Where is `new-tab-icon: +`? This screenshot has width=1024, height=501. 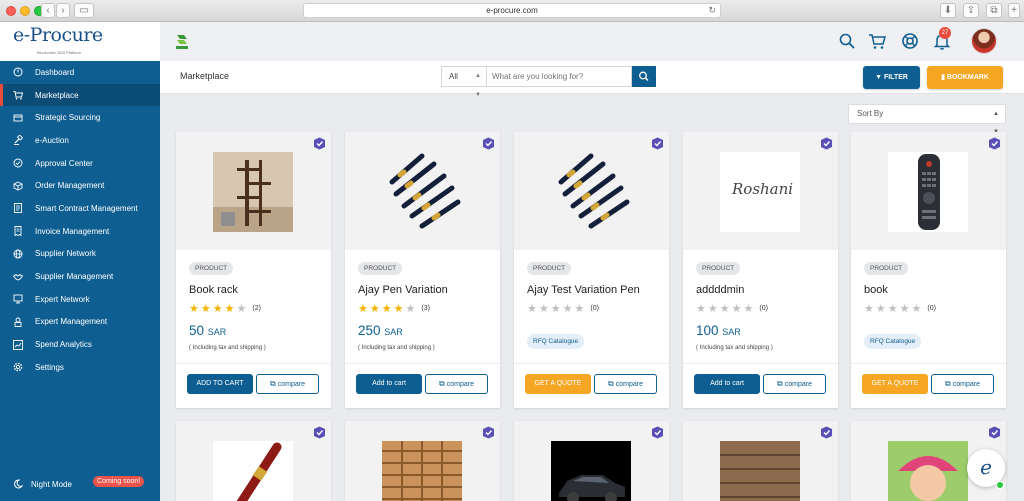 new-tab-icon: + is located at coordinates (1014, 10).